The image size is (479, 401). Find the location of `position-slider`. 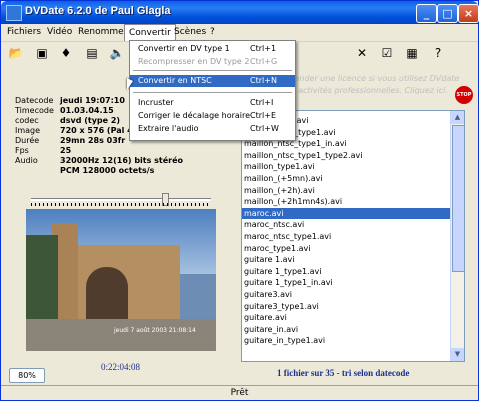

position-slider is located at coordinates (121, 199).